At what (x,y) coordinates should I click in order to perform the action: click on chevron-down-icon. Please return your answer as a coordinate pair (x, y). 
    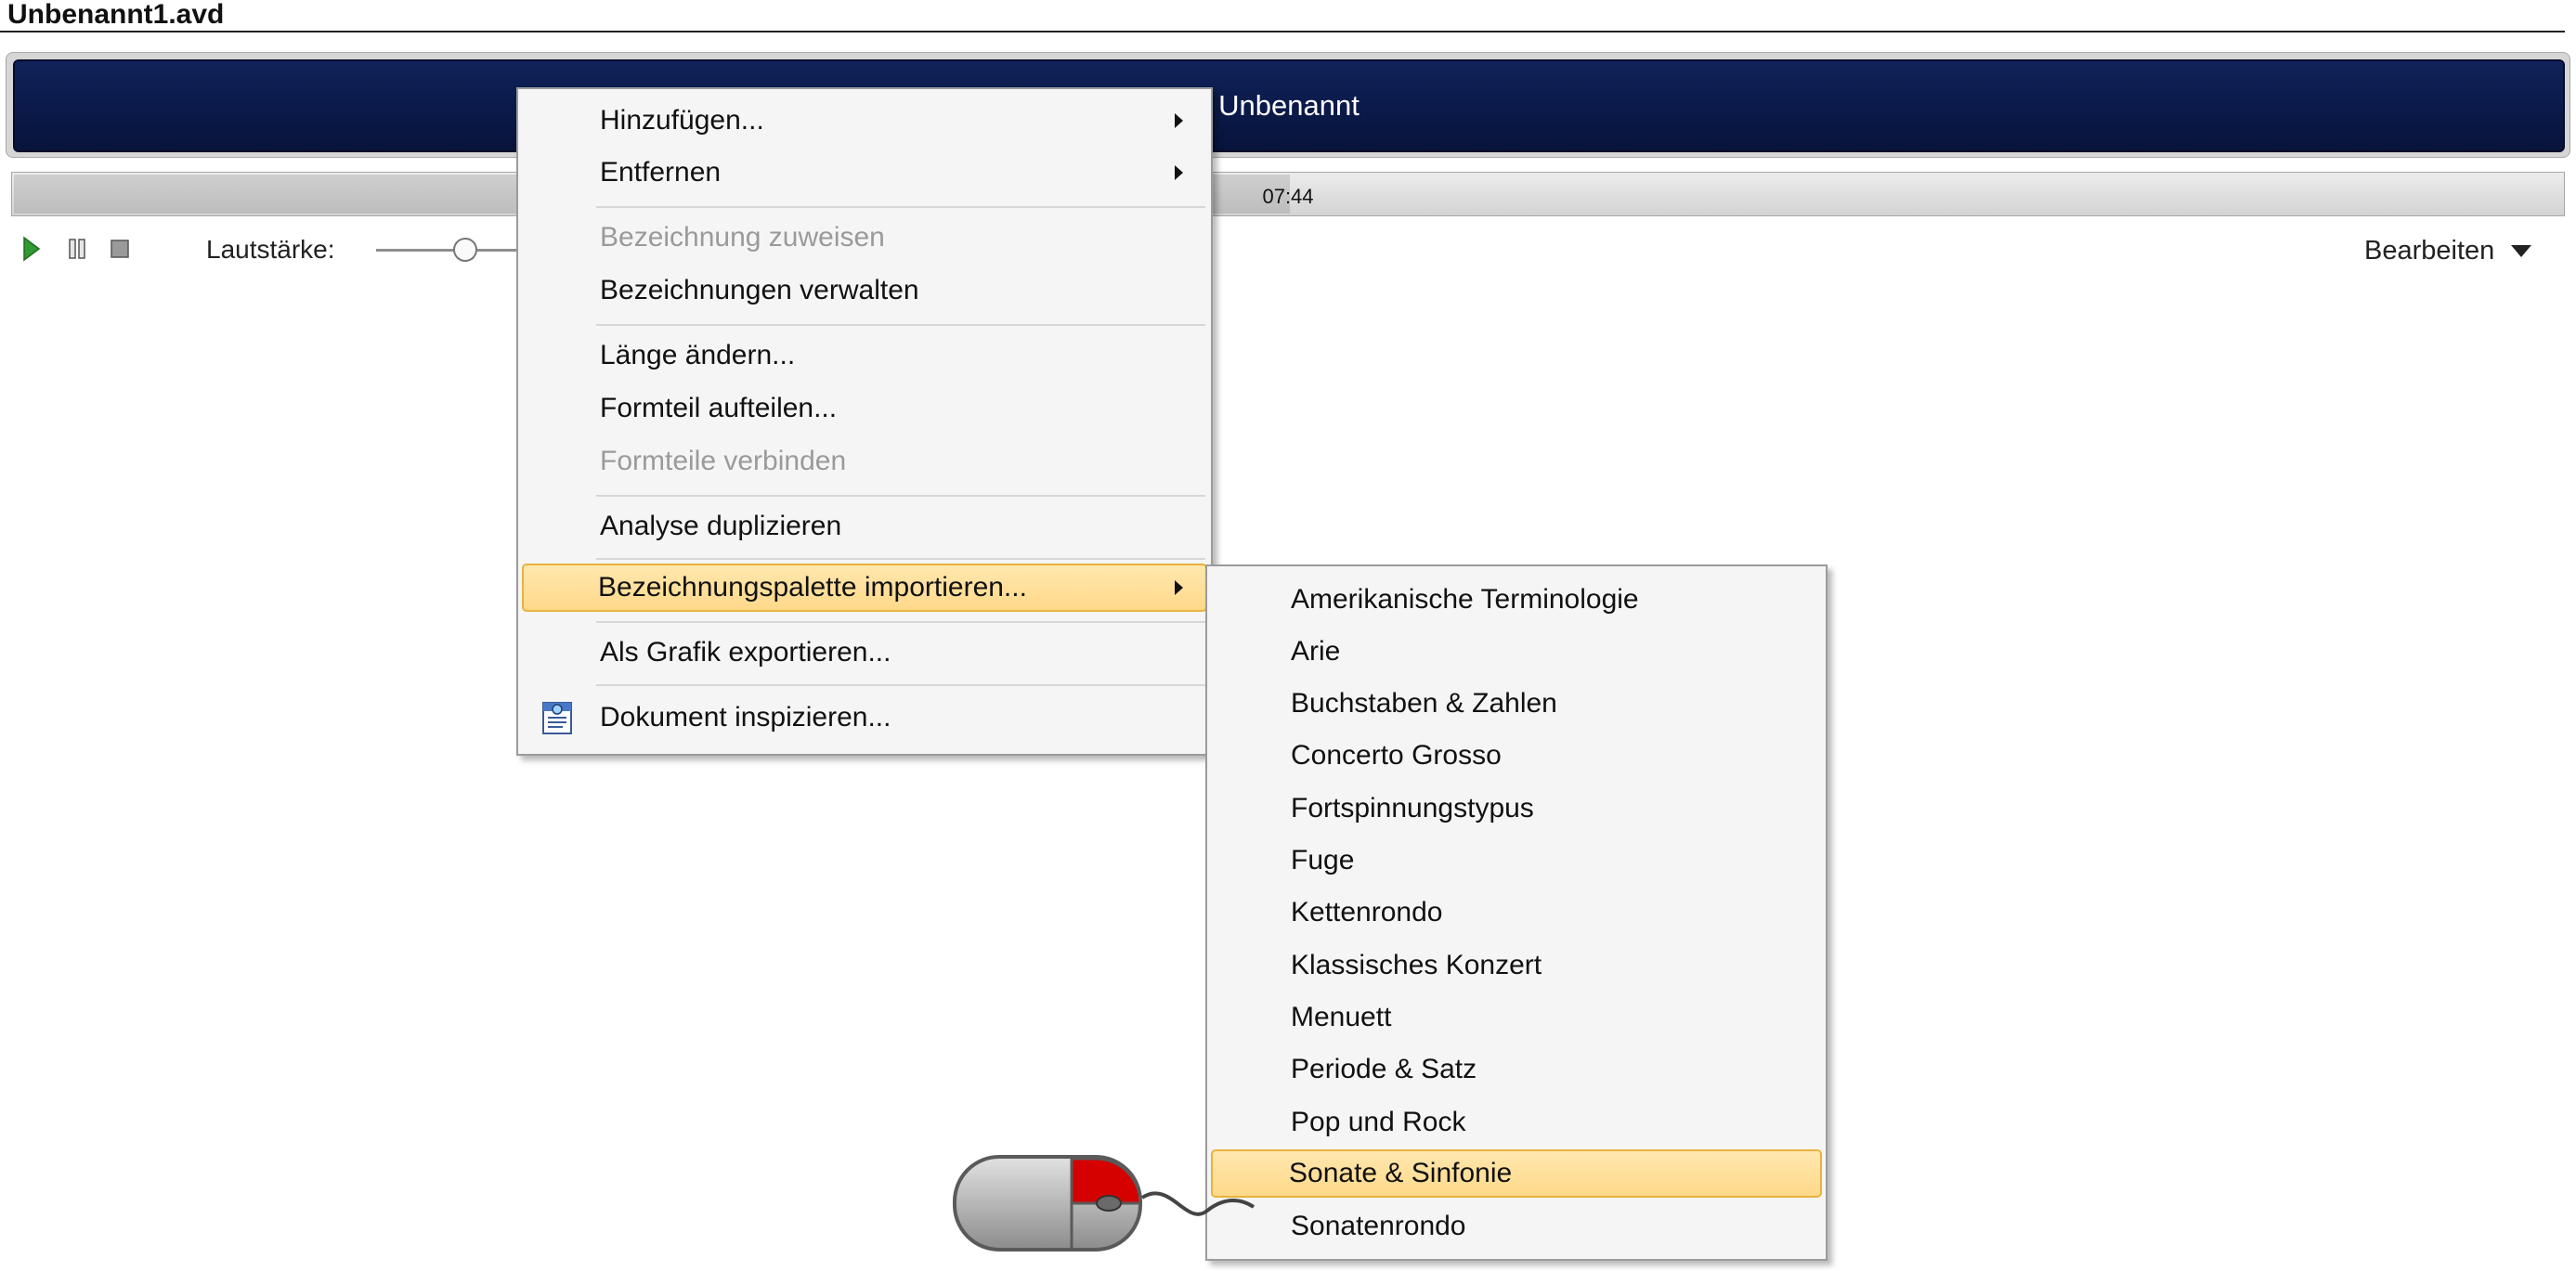
    Looking at the image, I should click on (2521, 250).